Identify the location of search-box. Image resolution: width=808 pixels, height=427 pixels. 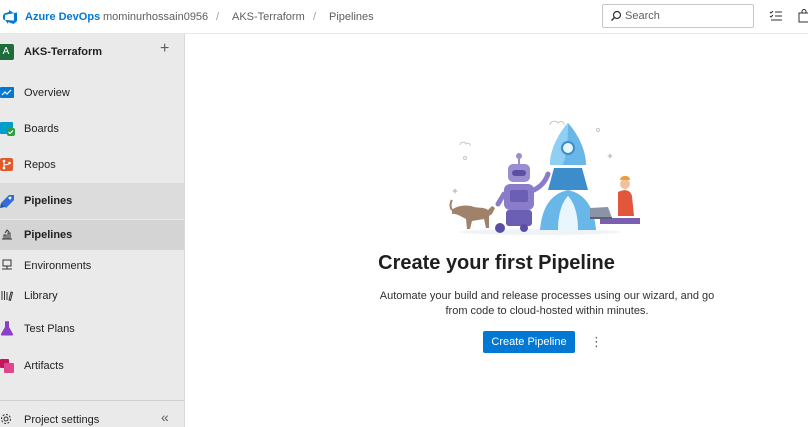
(678, 16).